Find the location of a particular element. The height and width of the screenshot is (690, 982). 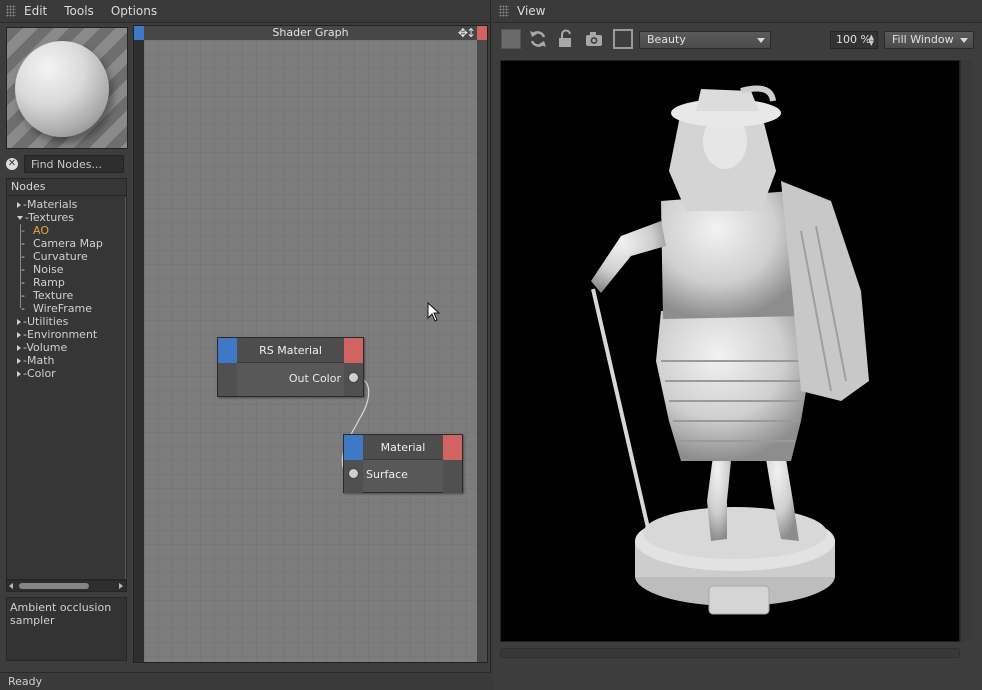

view-title-bar: View is located at coordinates (737, 11).